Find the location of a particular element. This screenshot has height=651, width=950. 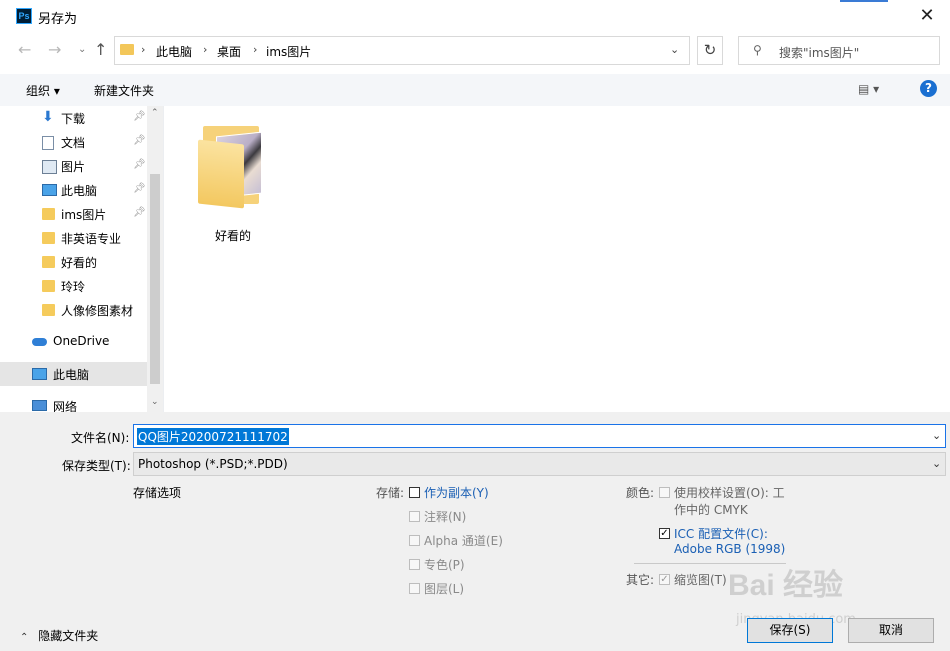

refresh-icon: ↻ is located at coordinates (710, 50).